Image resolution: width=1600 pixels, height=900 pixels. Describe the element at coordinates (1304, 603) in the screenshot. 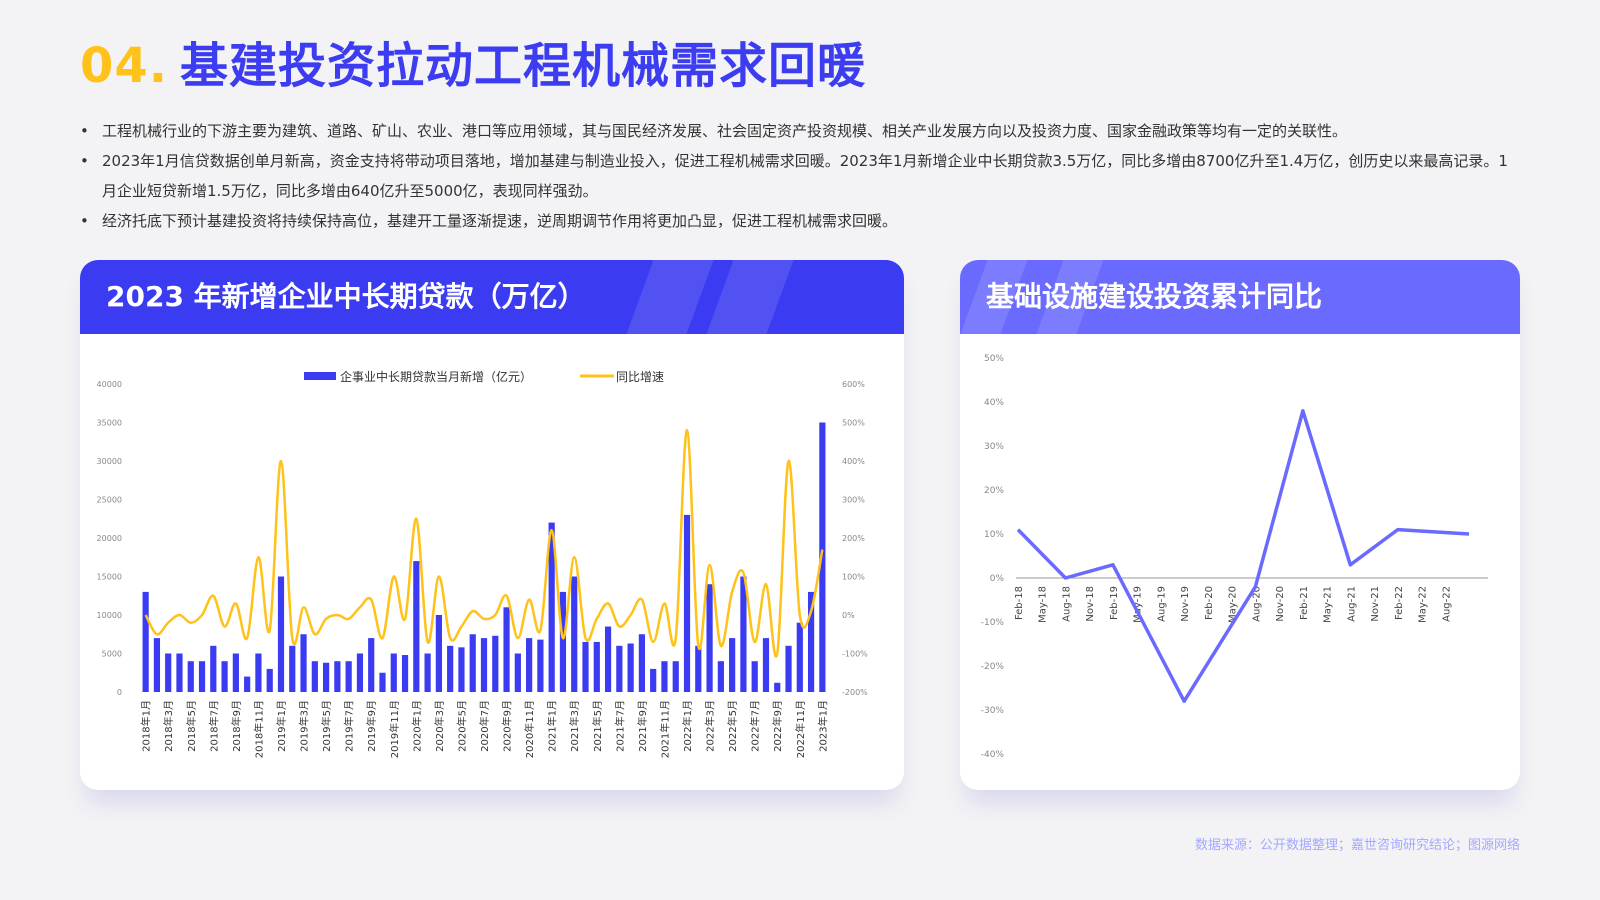

I see `x-tick-label: Feb-21` at that location.